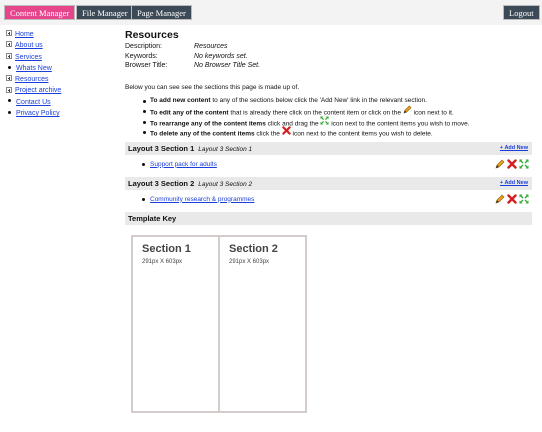  I want to click on instruction-bold: To add new content, so click(180, 100).